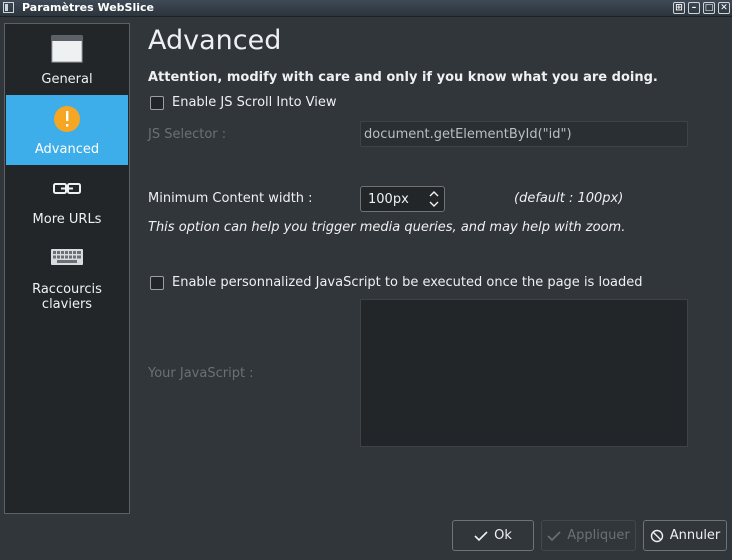 The image size is (732, 560). Describe the element at coordinates (569, 198) in the screenshot. I see `min-width-default-hint: (default : 100px)` at that location.